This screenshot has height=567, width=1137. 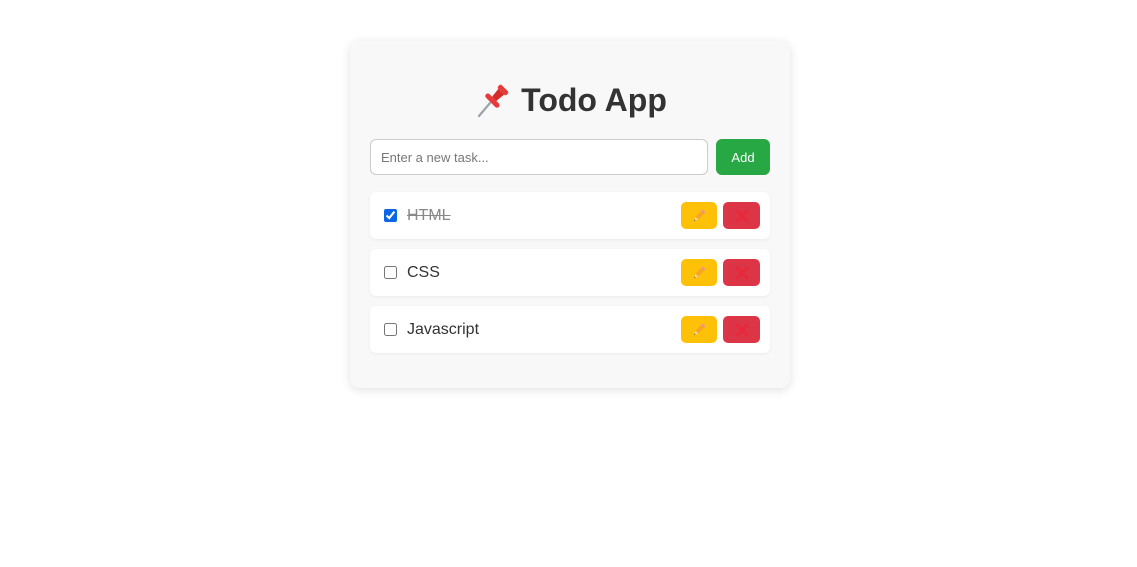 What do you see at coordinates (429, 215) in the screenshot?
I see `task-label: HTML` at bounding box center [429, 215].